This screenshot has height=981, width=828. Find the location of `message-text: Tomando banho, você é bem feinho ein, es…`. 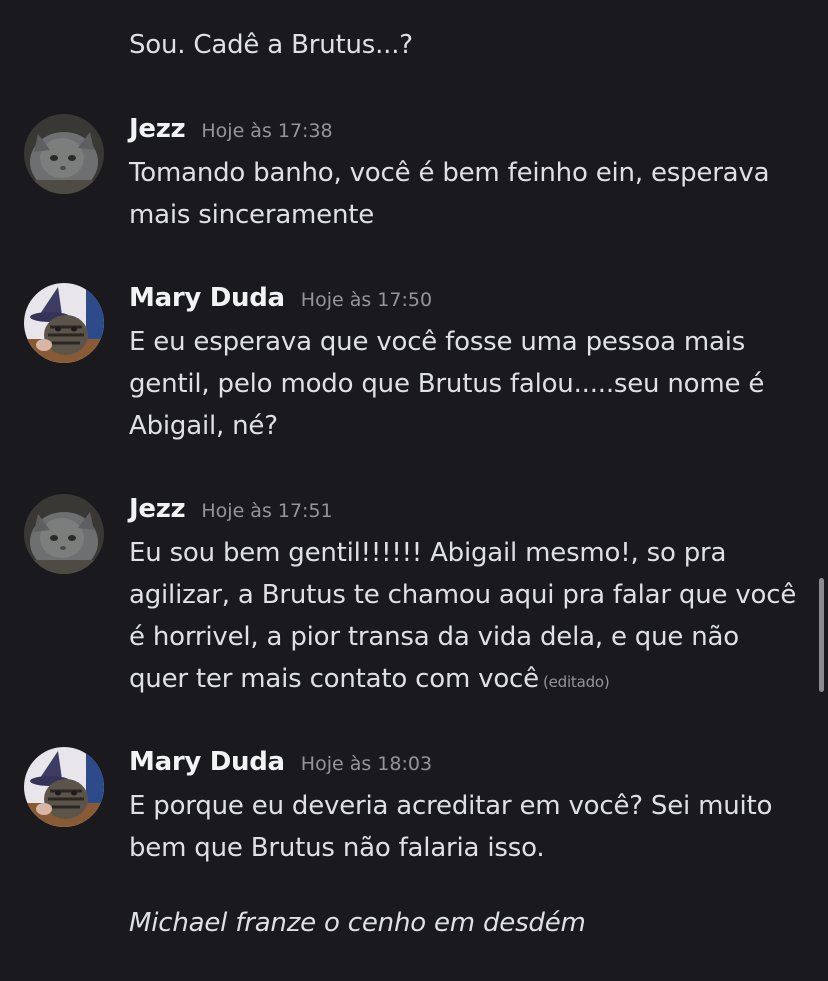

message-text: Tomando banho, você é bem feinho ein, es… is located at coordinates (449, 194).